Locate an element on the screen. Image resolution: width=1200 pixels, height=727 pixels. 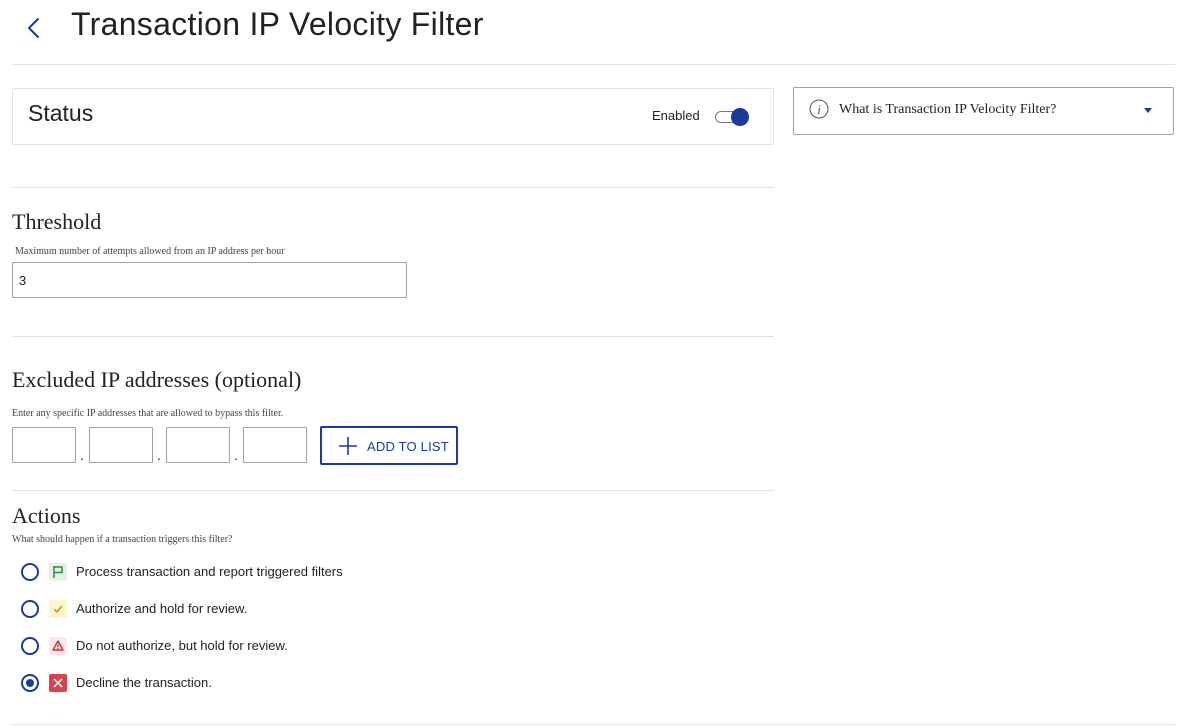
action-option-label: Decline the transaction. is located at coordinates (144, 682).